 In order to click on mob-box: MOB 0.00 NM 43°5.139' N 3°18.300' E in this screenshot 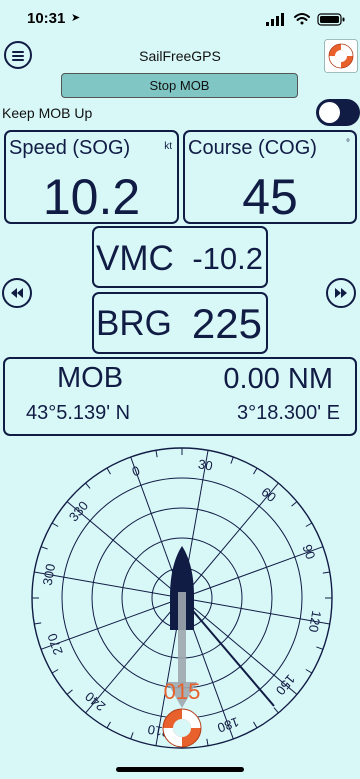, I will do `click(180, 396)`.